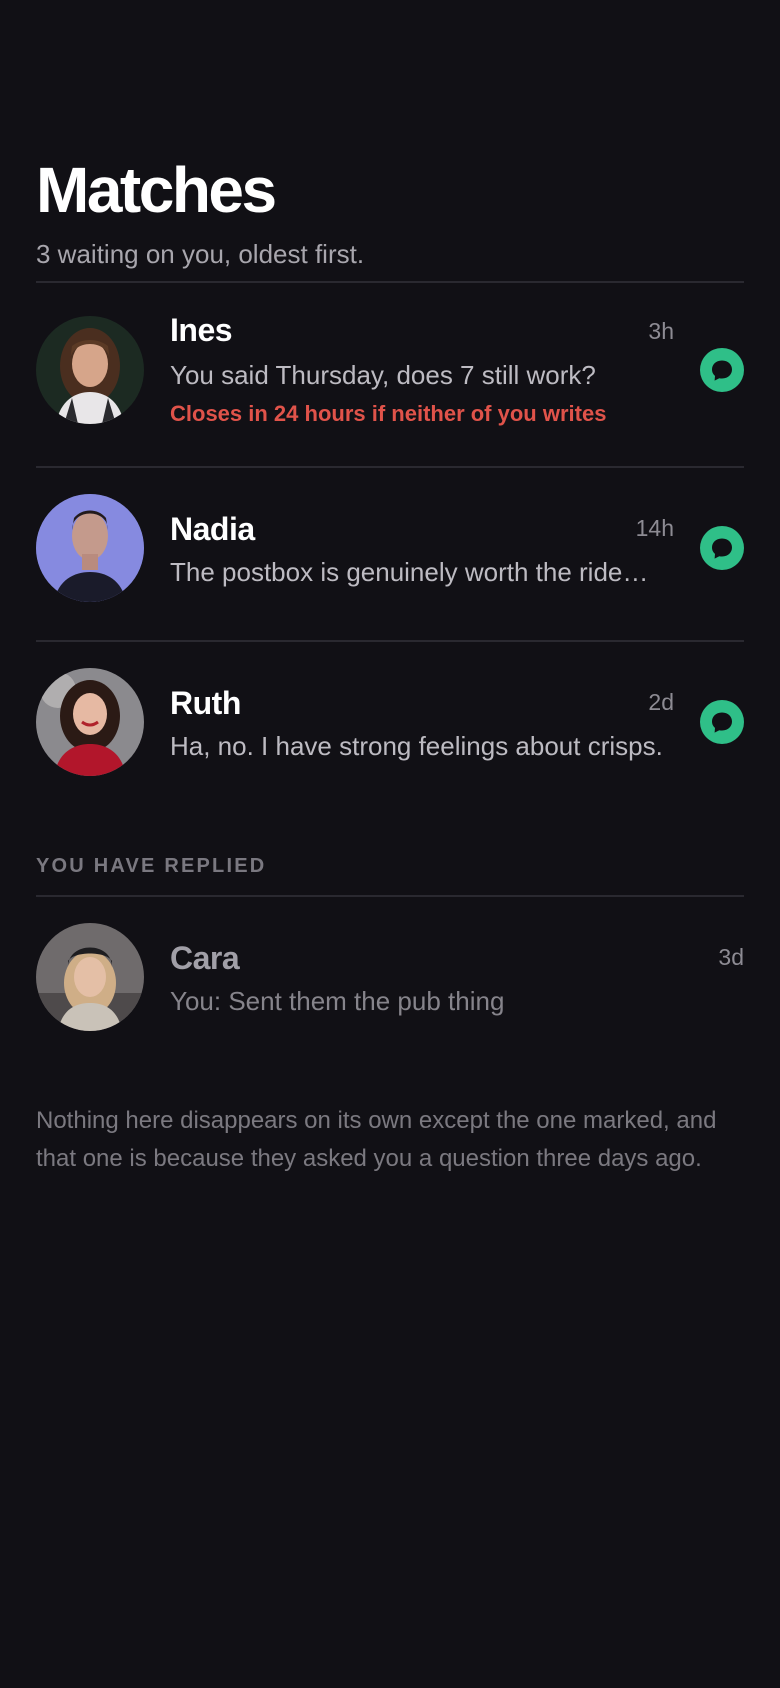 This screenshot has height=1688, width=780. I want to click on message-preview: You said Thursday, does 7 still work?, so click(383, 375).